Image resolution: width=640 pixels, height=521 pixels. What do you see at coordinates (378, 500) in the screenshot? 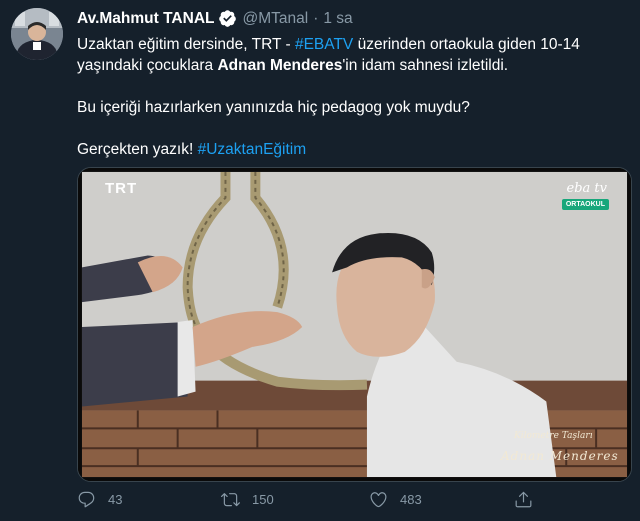
I see `heart-icon` at bounding box center [378, 500].